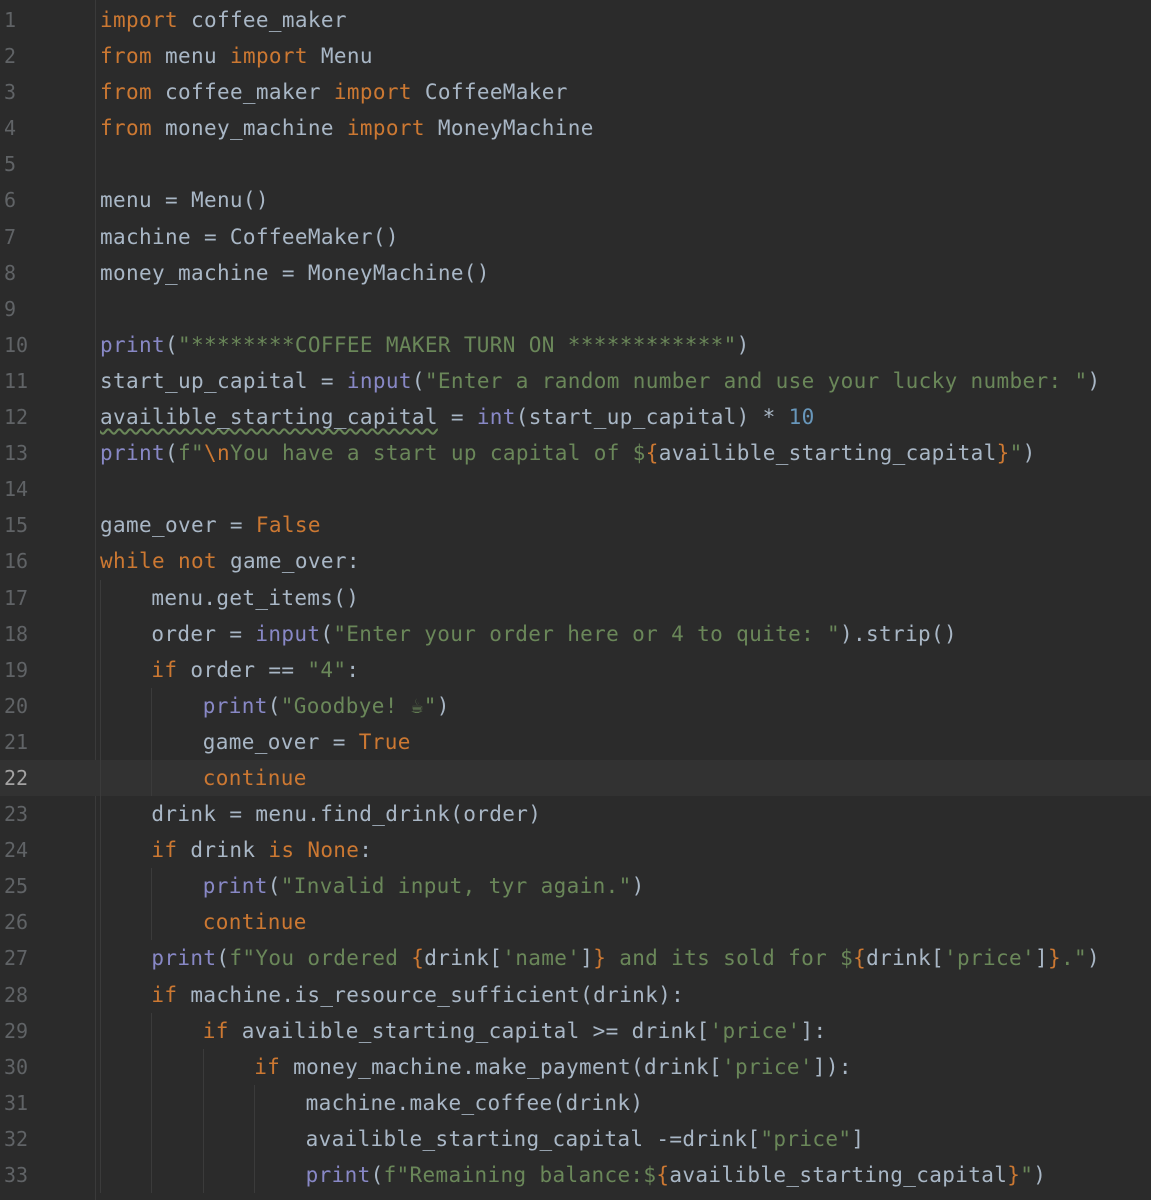 Image resolution: width=1151 pixels, height=1200 pixels. What do you see at coordinates (210, 525) in the screenshot?
I see `code-text: game_over = False` at bounding box center [210, 525].